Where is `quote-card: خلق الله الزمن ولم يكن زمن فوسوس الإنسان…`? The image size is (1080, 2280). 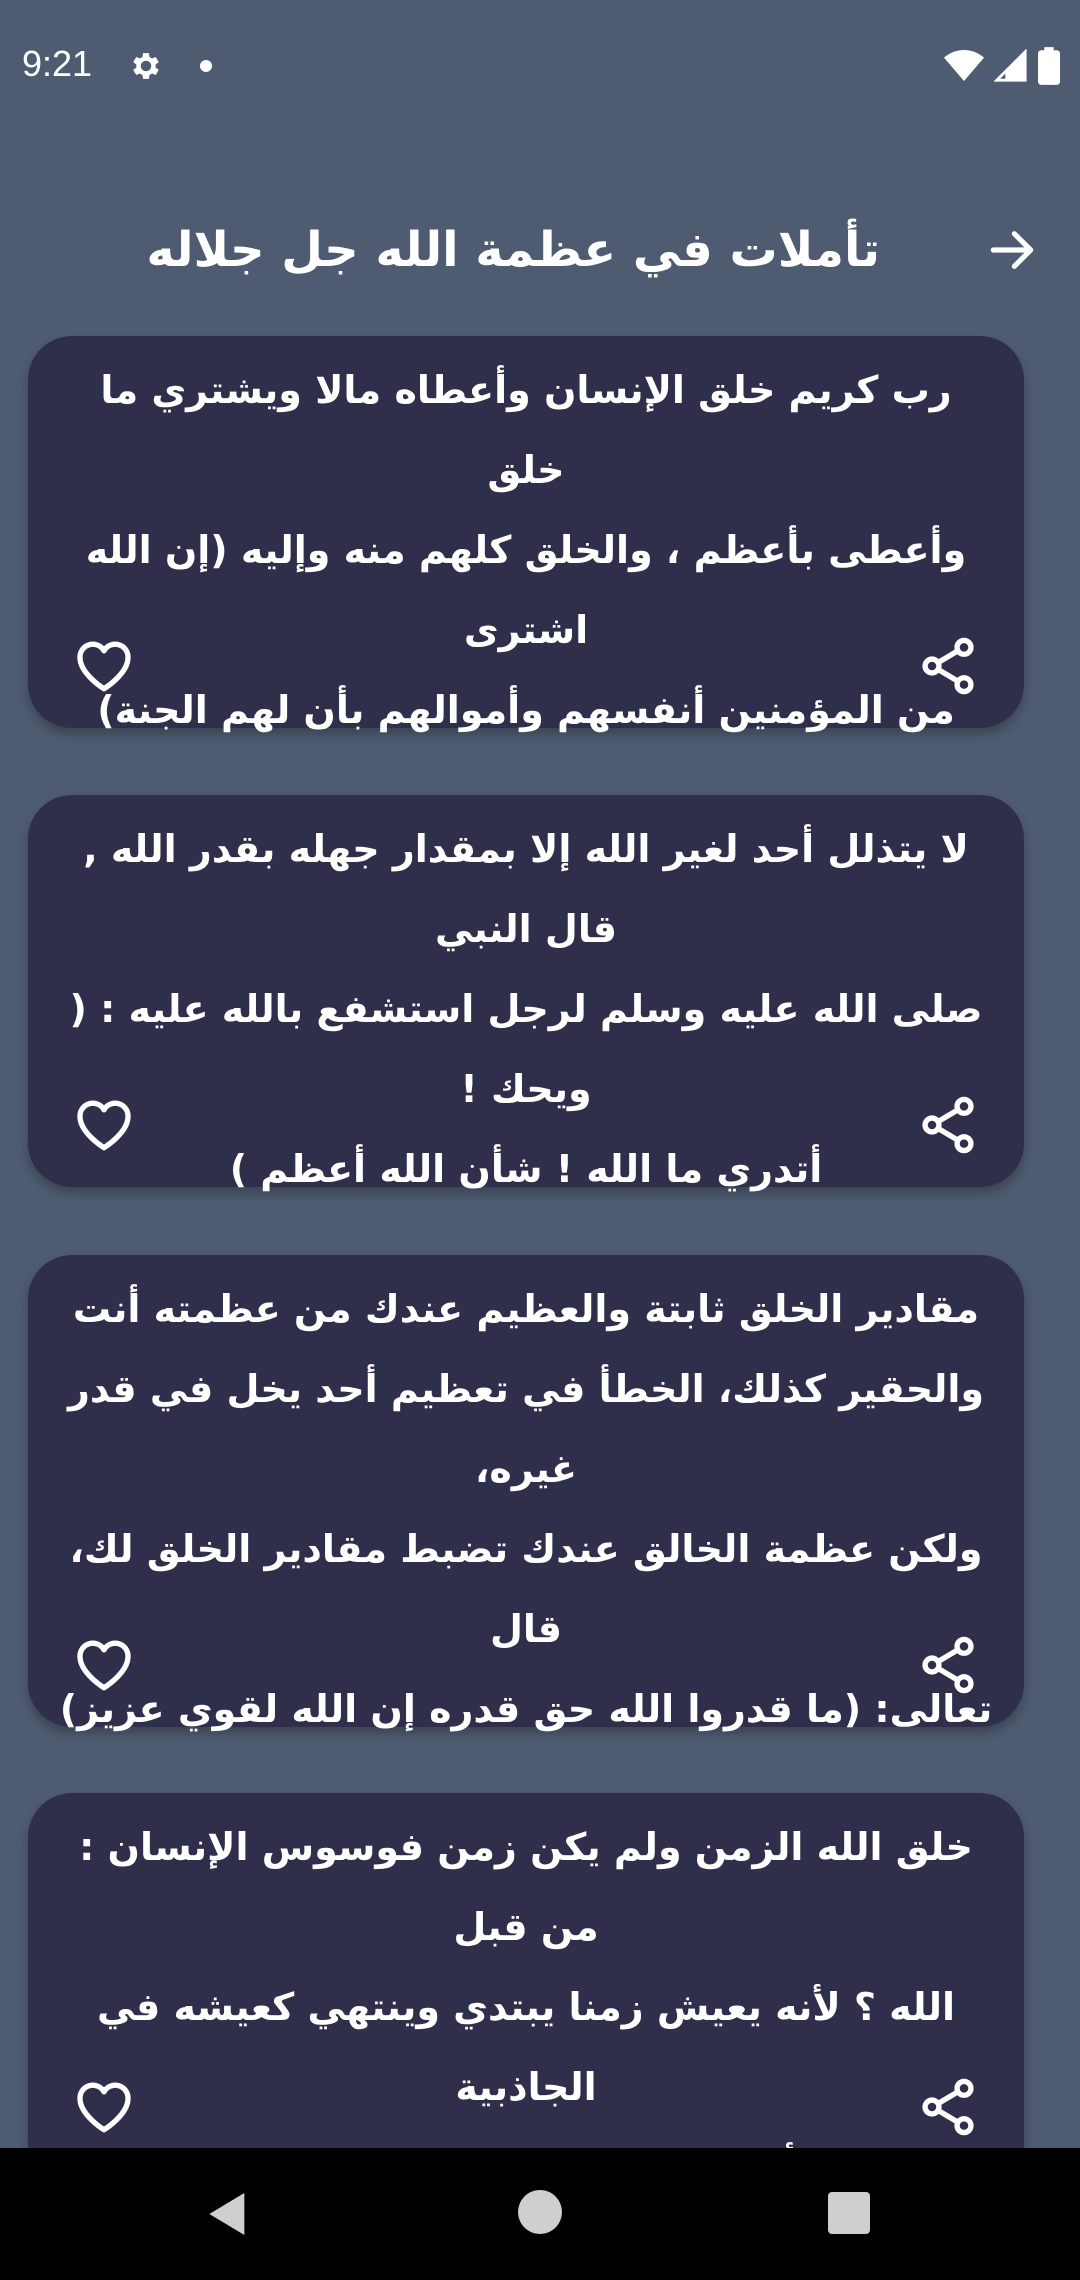
quote-card: خلق الله الزمن ولم يكن زمن فوسوس الإنسان… is located at coordinates (526, 1970).